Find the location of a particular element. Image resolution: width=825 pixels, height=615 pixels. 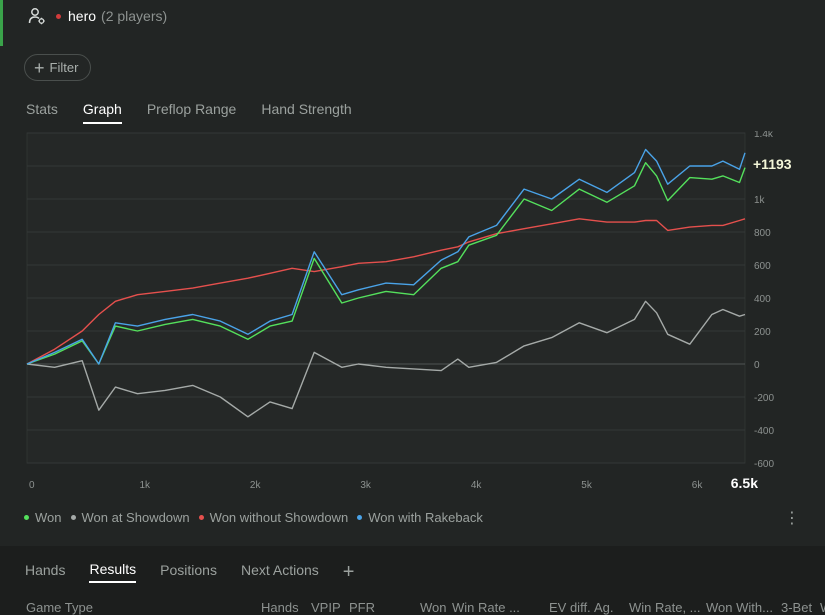

report-tabs: Stats Graph Preflop Range Hand Strength is located at coordinates (201, 112).